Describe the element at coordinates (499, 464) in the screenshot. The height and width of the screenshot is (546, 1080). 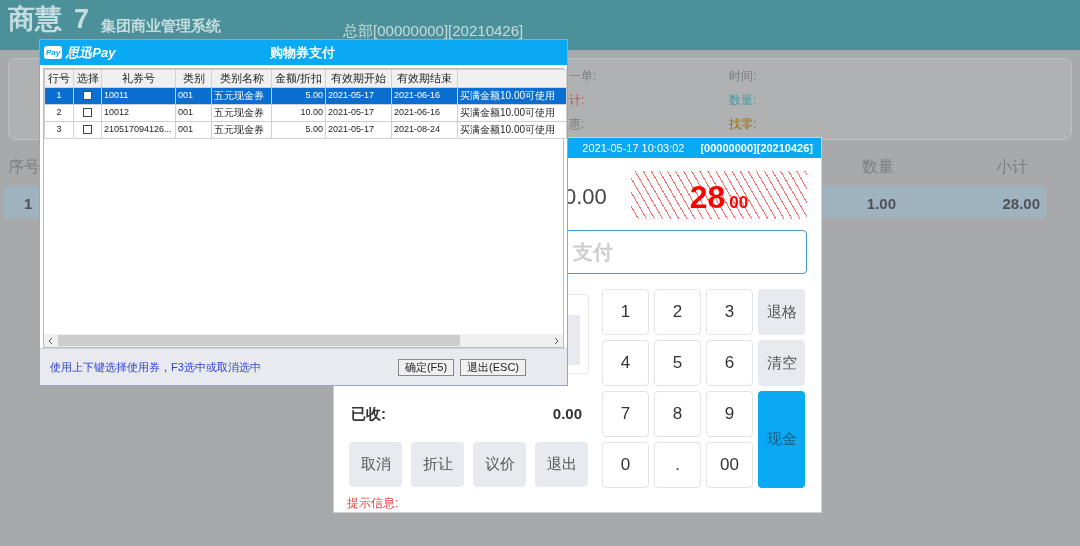
I see `action-button: 议价` at that location.